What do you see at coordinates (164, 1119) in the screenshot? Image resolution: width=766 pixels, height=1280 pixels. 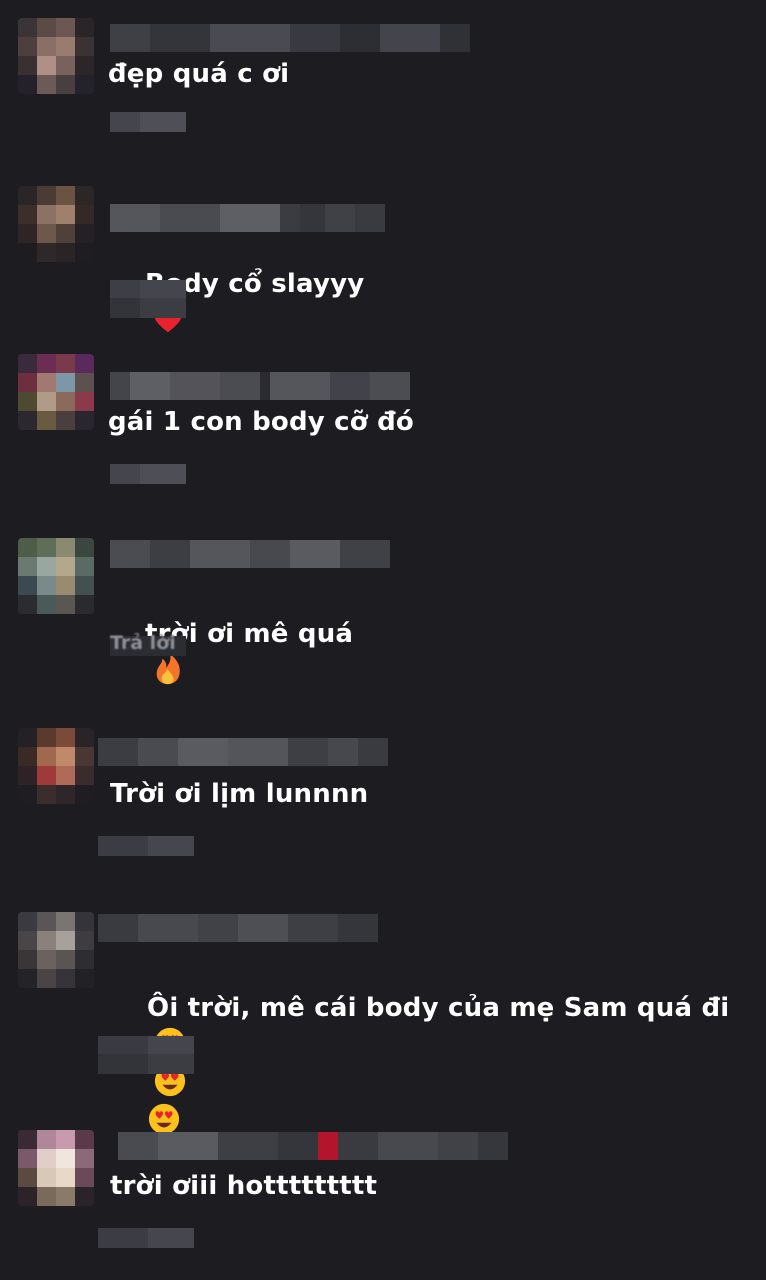 I see `heart-eyes-icon` at bounding box center [164, 1119].